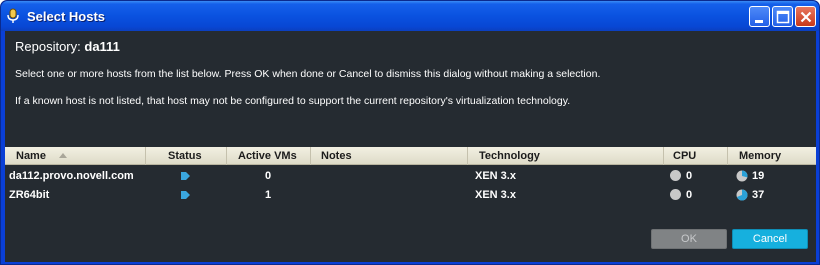 Image resolution: width=820 pixels, height=265 pixels. I want to click on minimize-button, so click(759, 16).